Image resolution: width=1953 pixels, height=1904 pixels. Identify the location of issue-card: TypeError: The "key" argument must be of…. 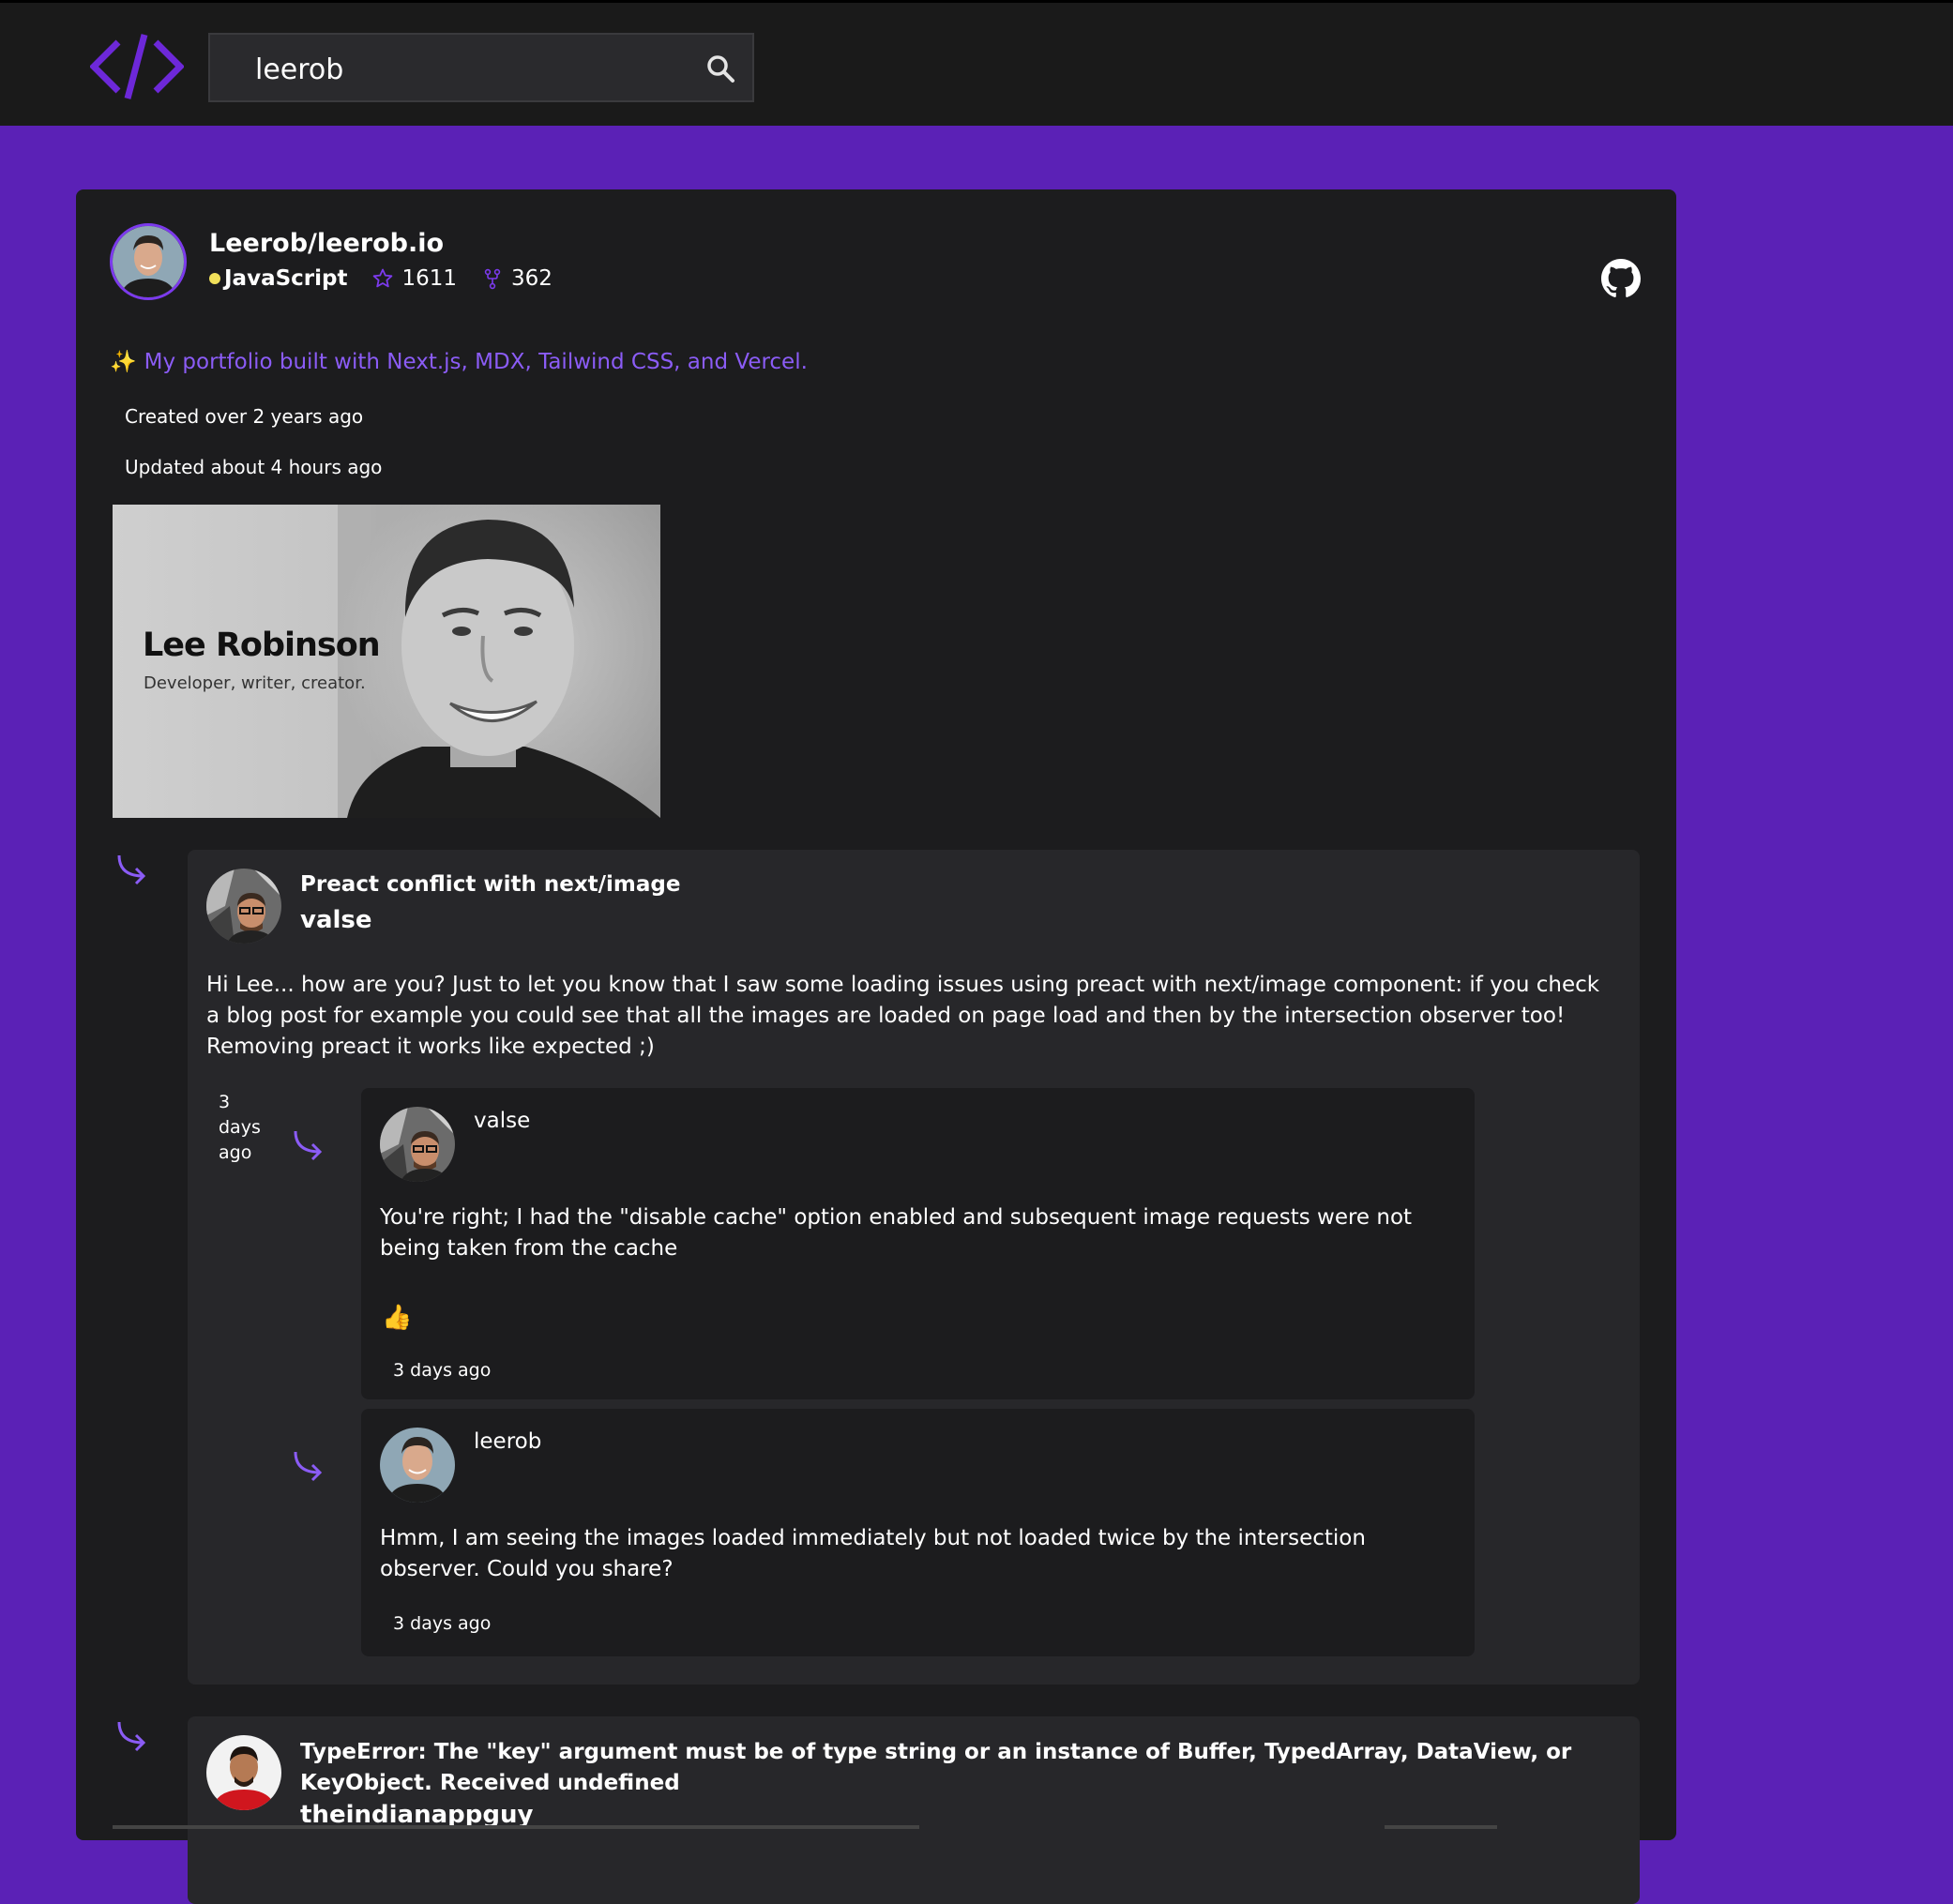
(914, 1810).